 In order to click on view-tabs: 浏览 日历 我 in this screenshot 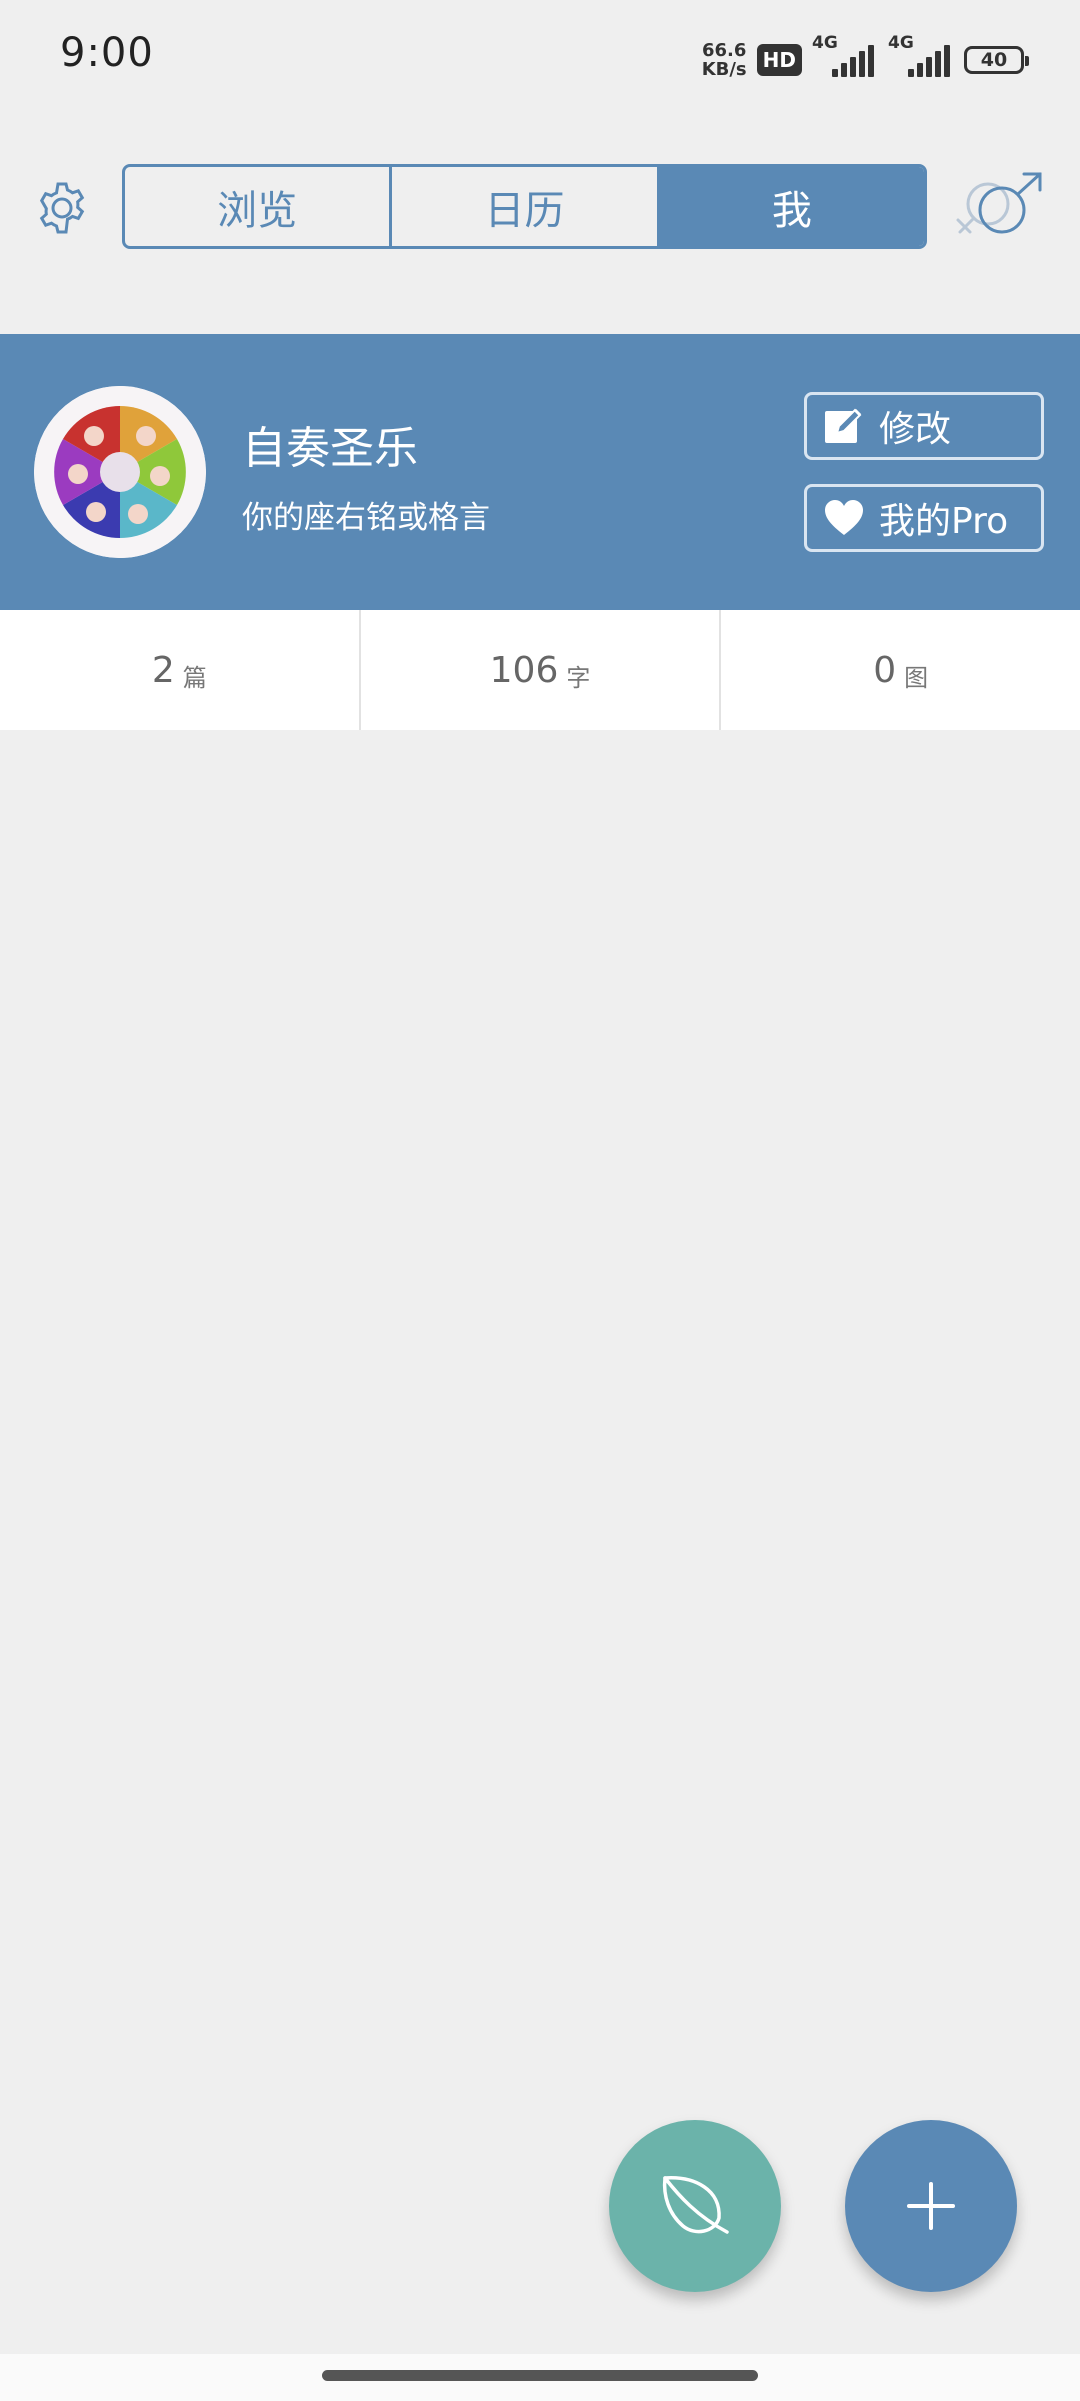, I will do `click(524, 206)`.